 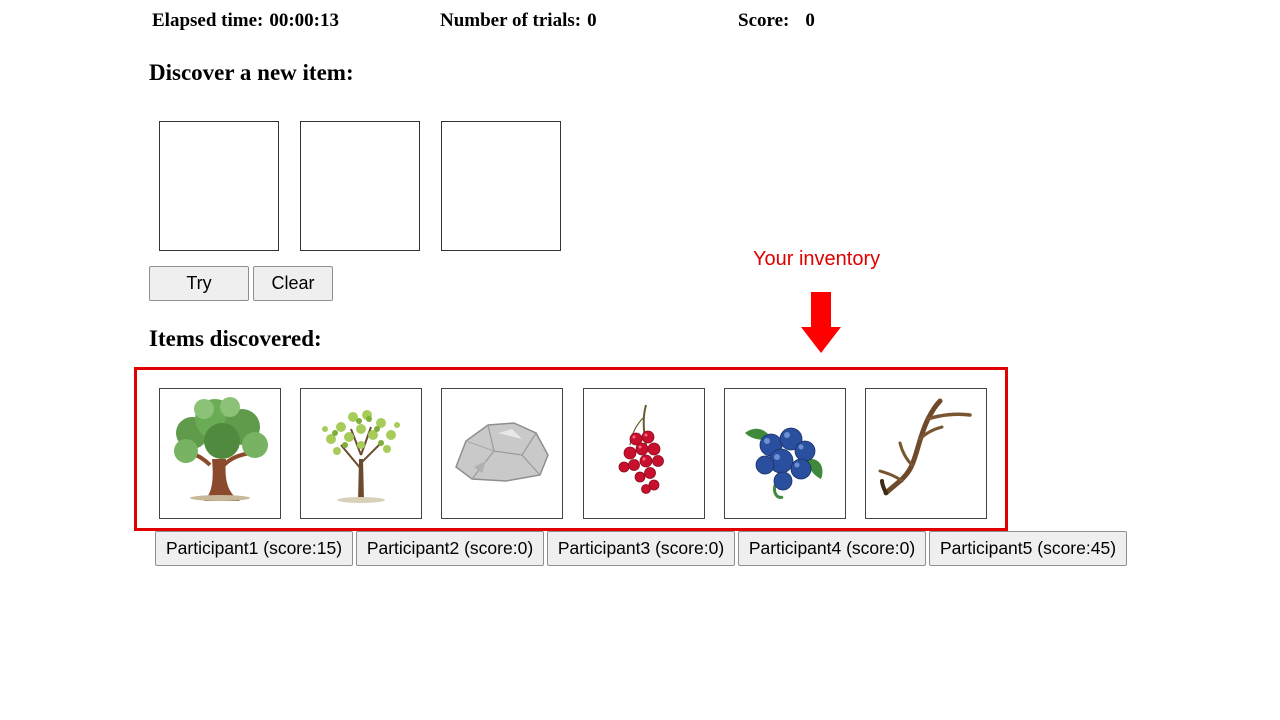 I want to click on participant-3-button: Participant3 (score:0), so click(x=641, y=548).